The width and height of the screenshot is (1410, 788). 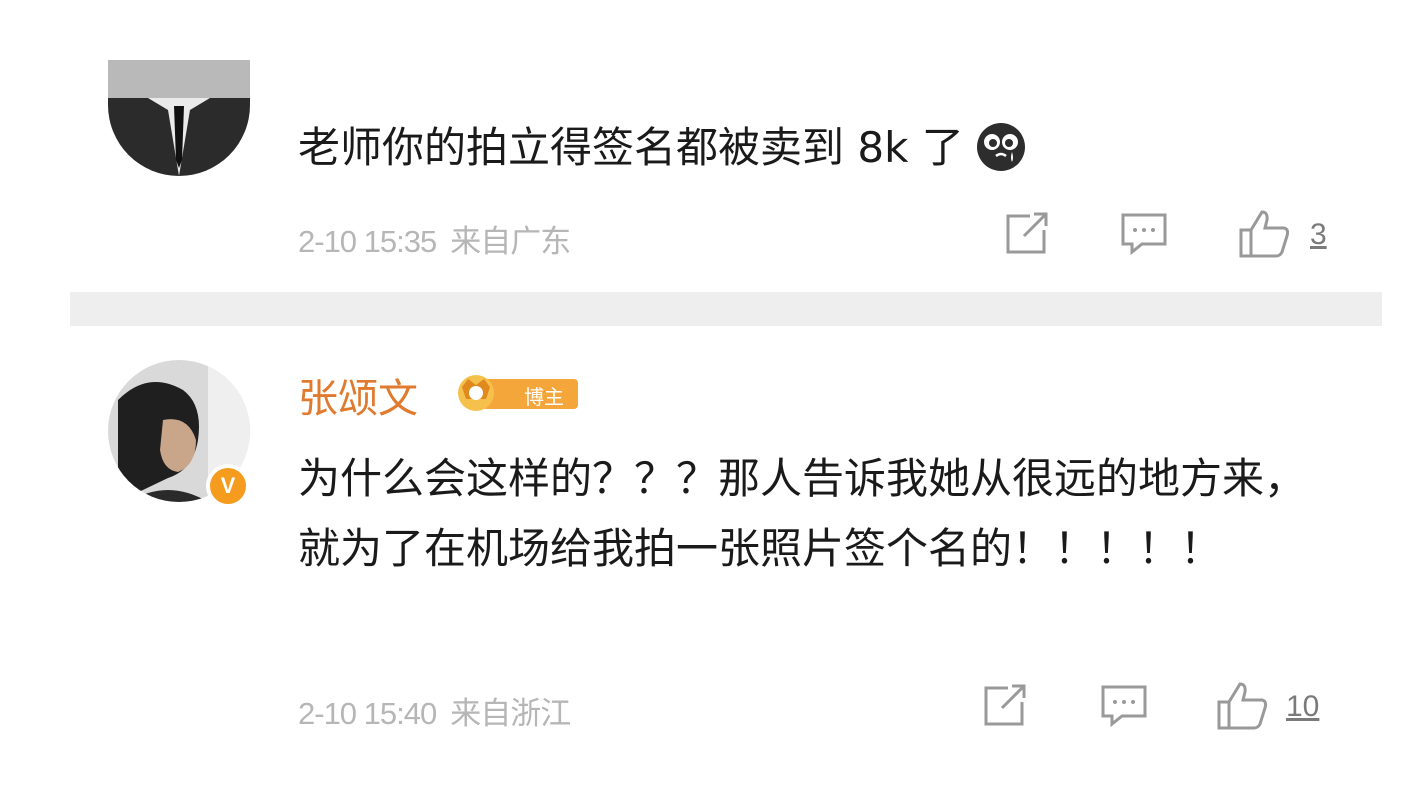 I want to click on divider, so click(x=726, y=309).